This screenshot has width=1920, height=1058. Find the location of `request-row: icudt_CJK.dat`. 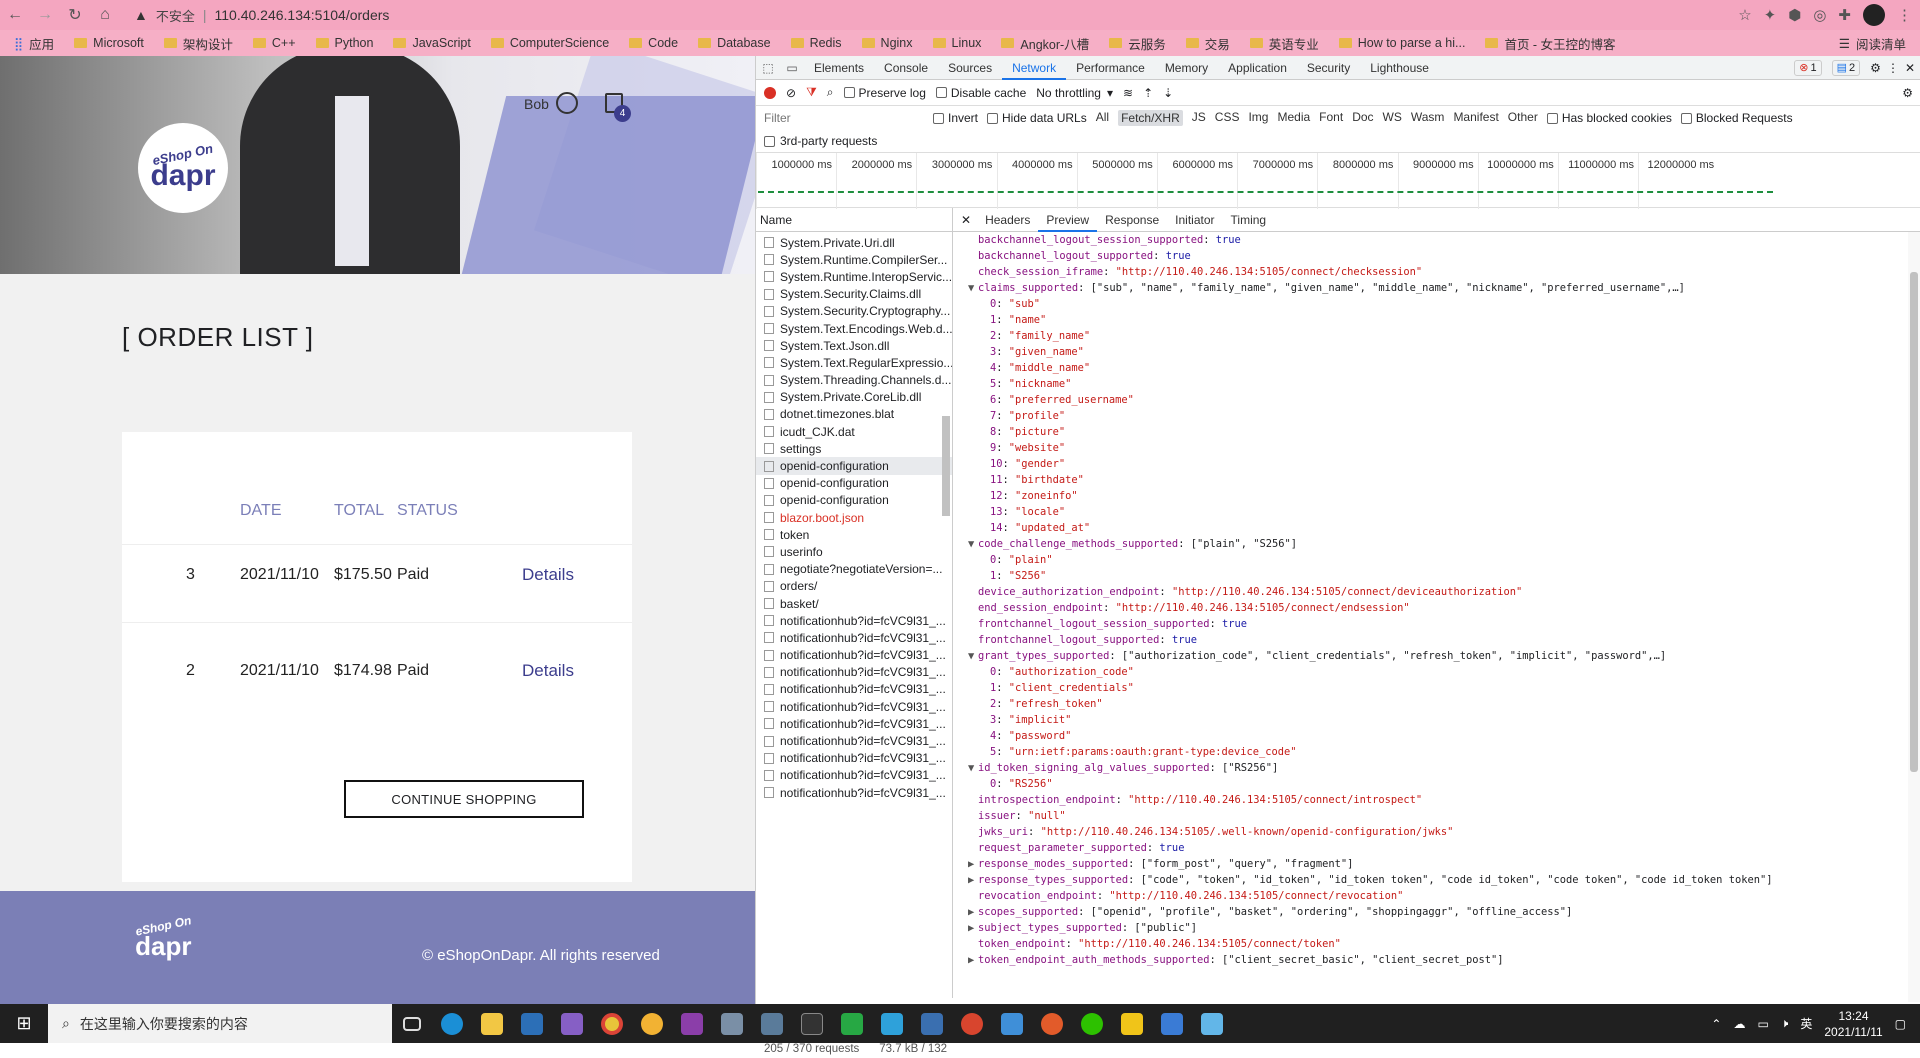

request-row: icudt_CJK.dat is located at coordinates (854, 431).